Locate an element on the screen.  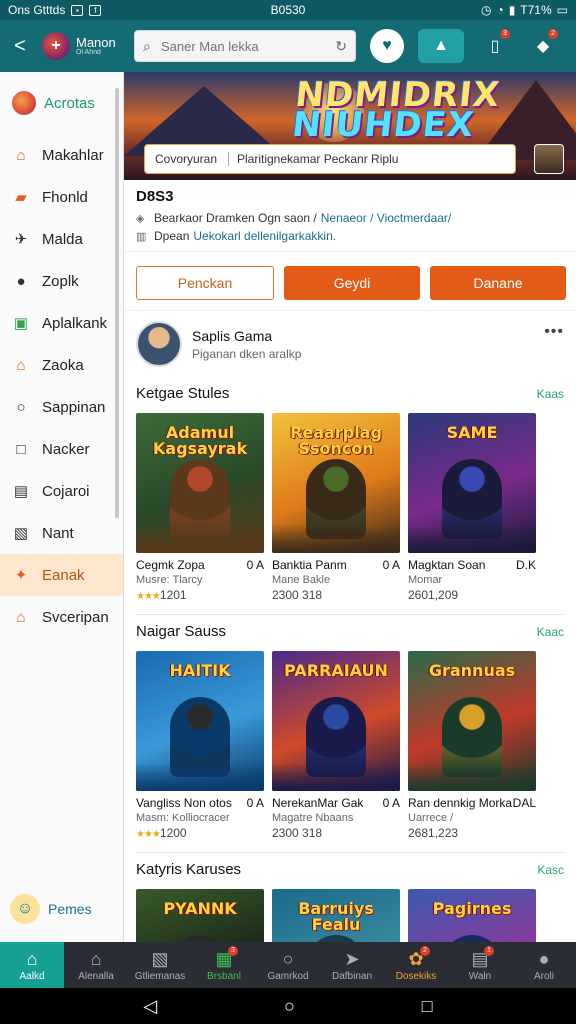
share-icon: < is located at coordinates (20, 46).